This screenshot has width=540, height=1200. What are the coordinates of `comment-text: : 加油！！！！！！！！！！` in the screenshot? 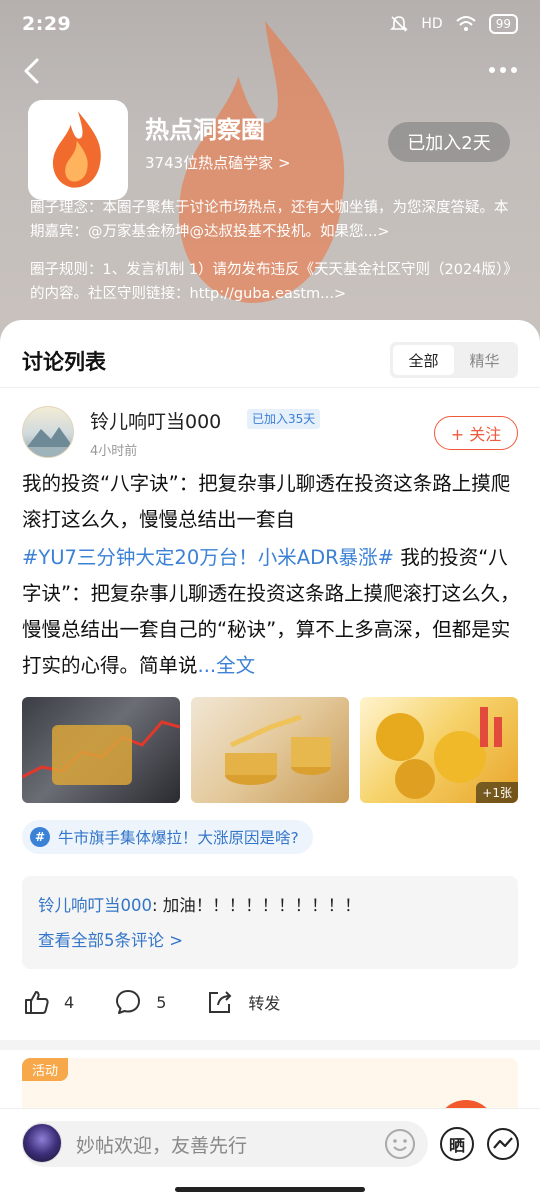 It's located at (256, 905).